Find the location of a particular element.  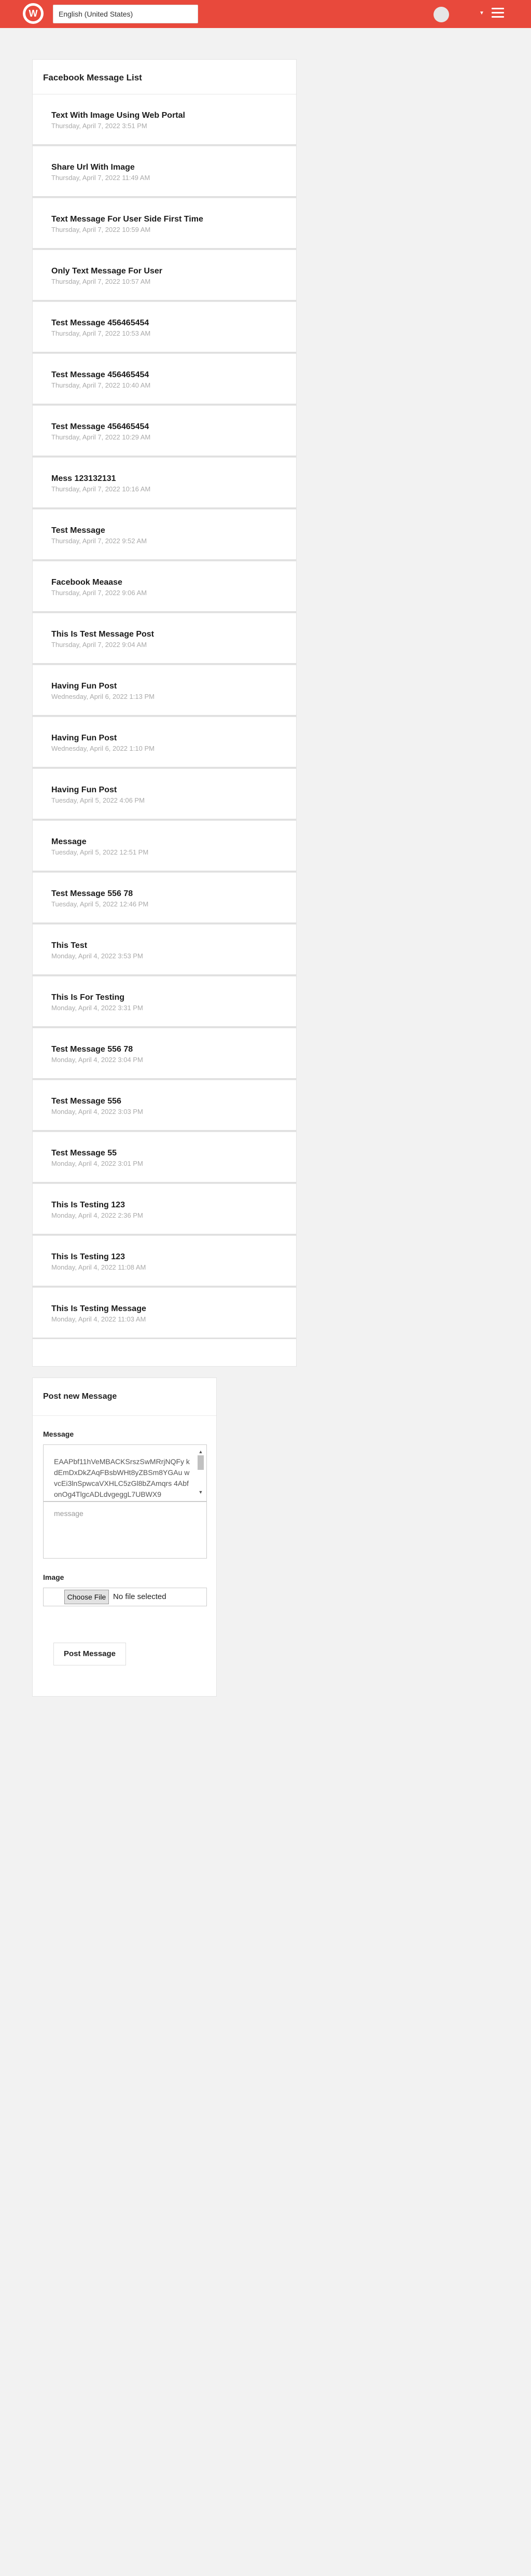

message-date: Wednesday, April 6, 2022 1:13 PM is located at coordinates (103, 696).